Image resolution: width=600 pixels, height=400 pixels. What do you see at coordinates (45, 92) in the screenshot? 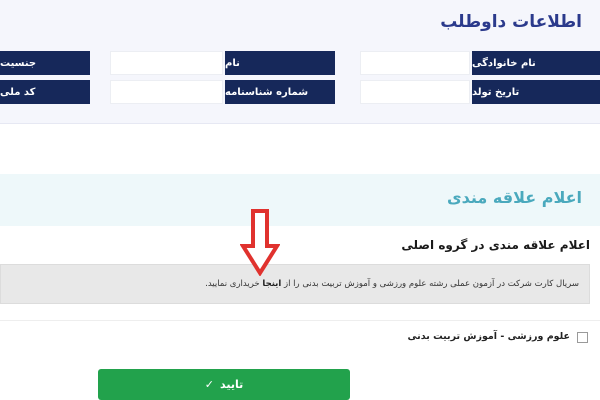
I see `national-code-label: کد ملی` at bounding box center [45, 92].